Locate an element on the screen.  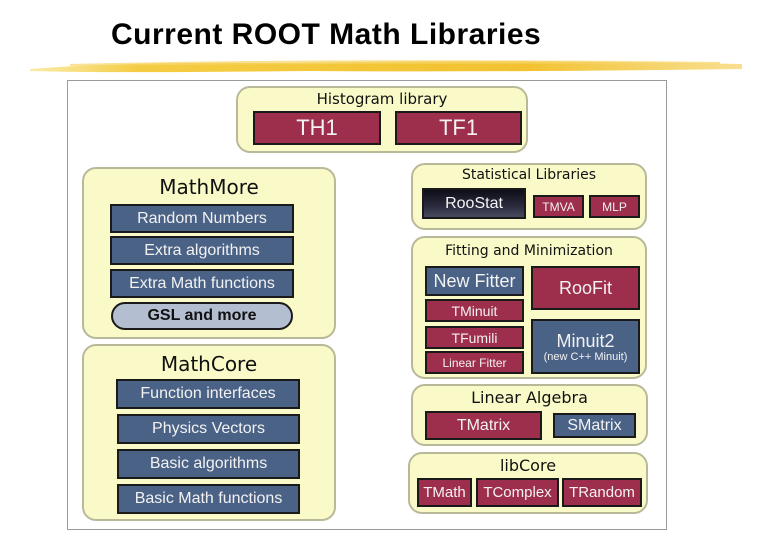
extra-algorithms-box: Extra algorithms is located at coordinates (202, 250).